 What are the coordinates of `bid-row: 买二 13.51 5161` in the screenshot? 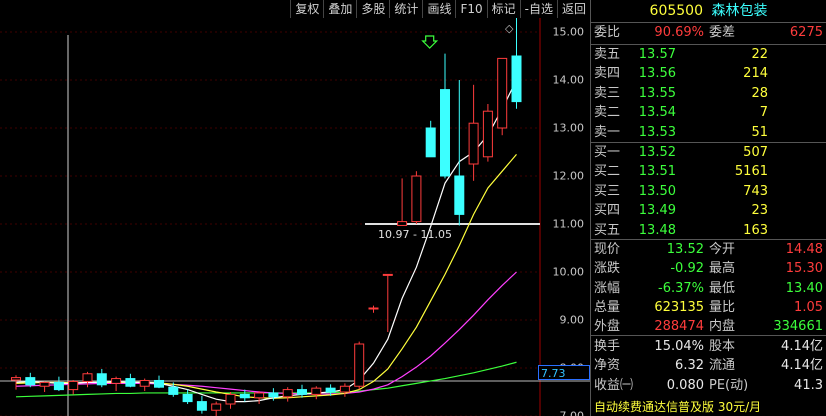 It's located at (708, 172).